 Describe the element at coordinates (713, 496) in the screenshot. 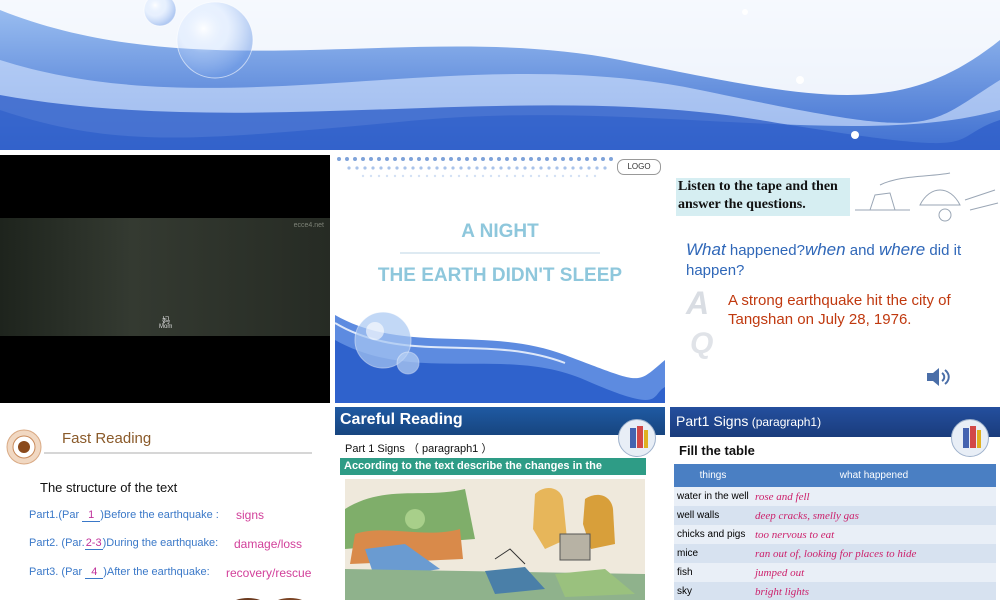

I see `table-cell-thing: water in the well` at that location.